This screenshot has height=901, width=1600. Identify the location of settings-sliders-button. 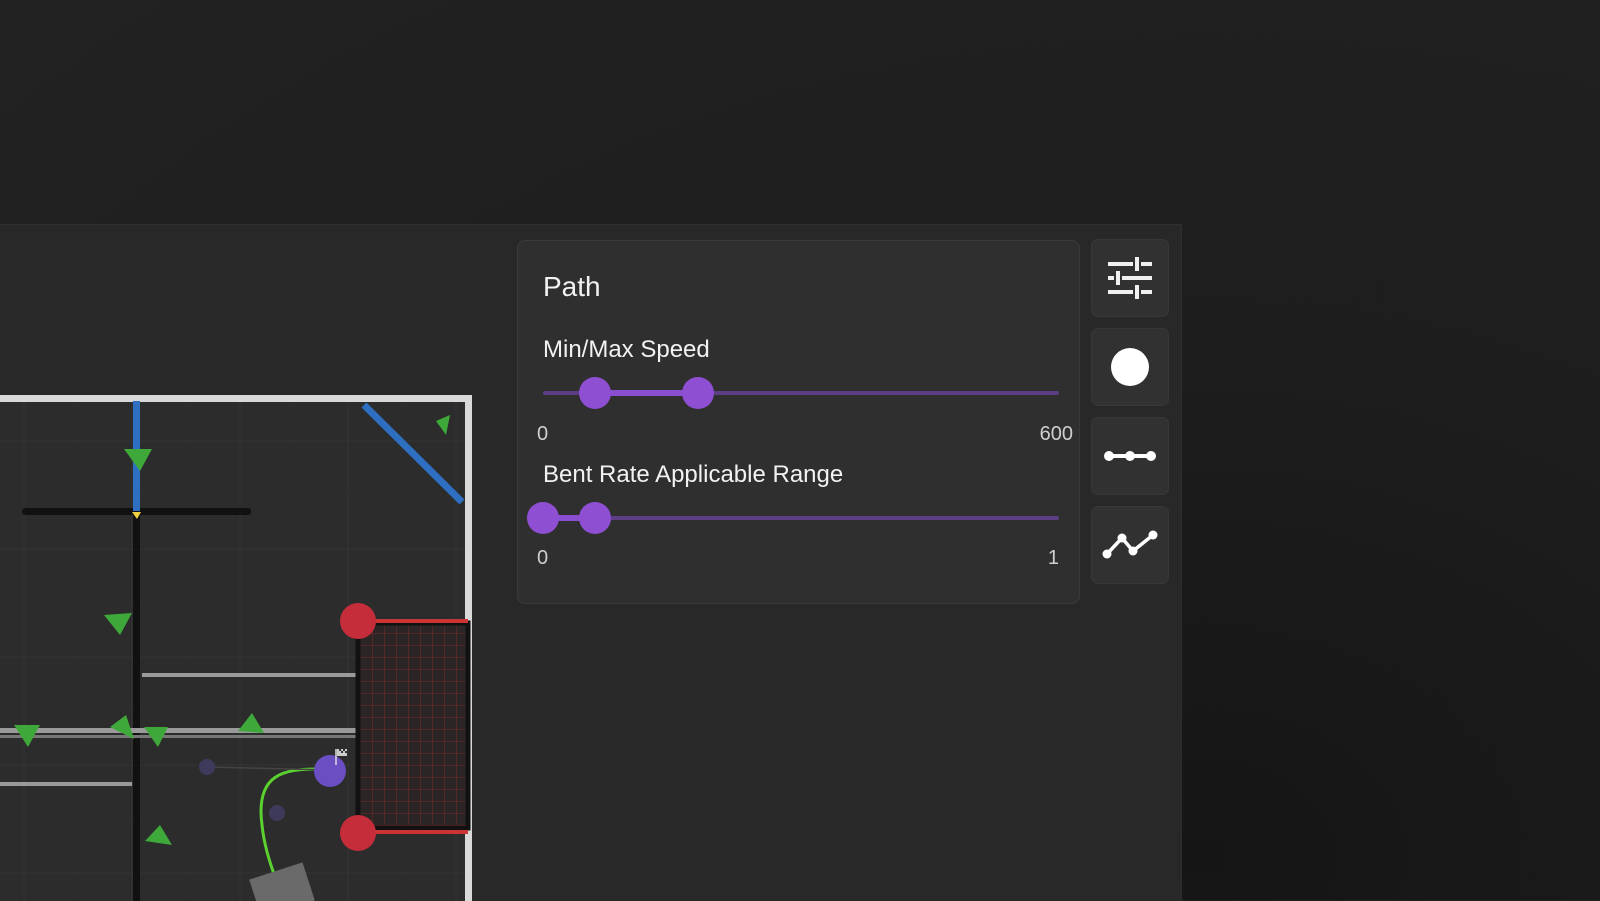
(1130, 278).